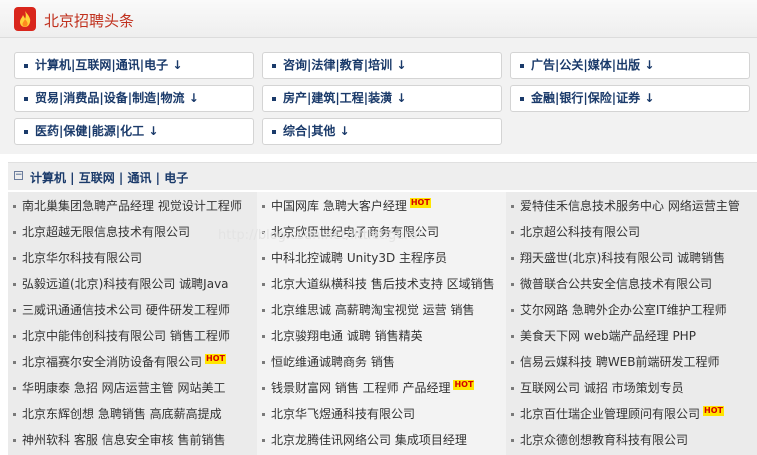 The width and height of the screenshot is (757, 455). I want to click on flame-icon, so click(25, 19).